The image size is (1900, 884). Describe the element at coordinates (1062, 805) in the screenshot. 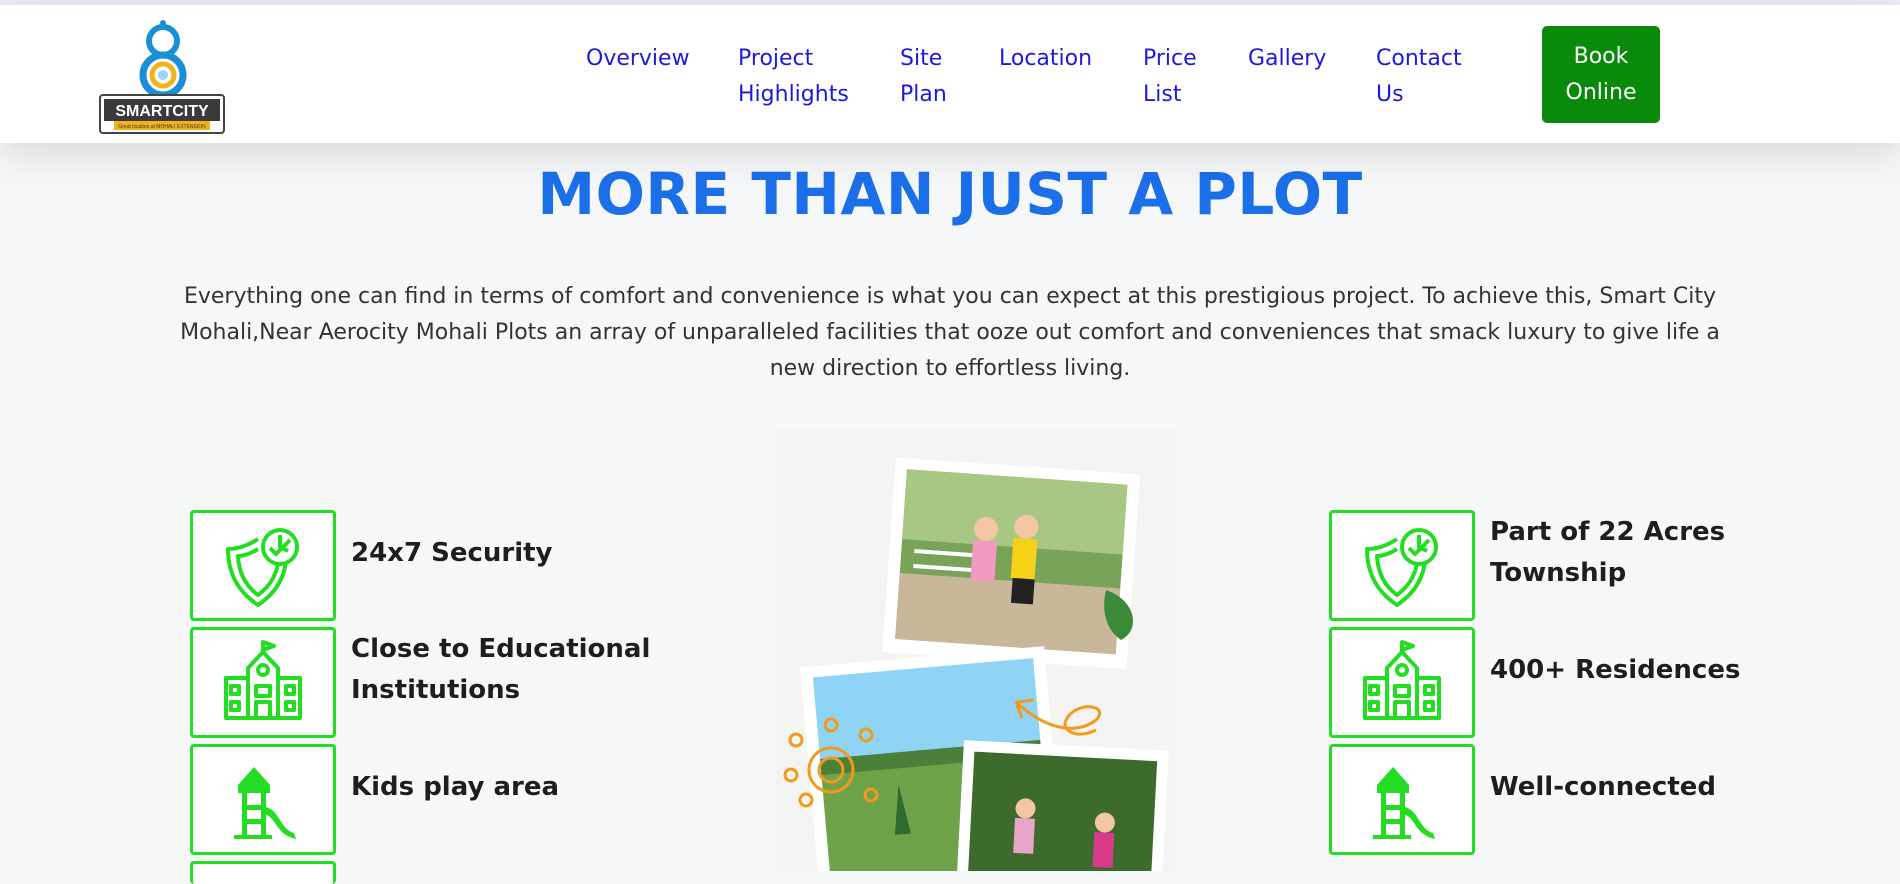

I see `family-photo` at that location.